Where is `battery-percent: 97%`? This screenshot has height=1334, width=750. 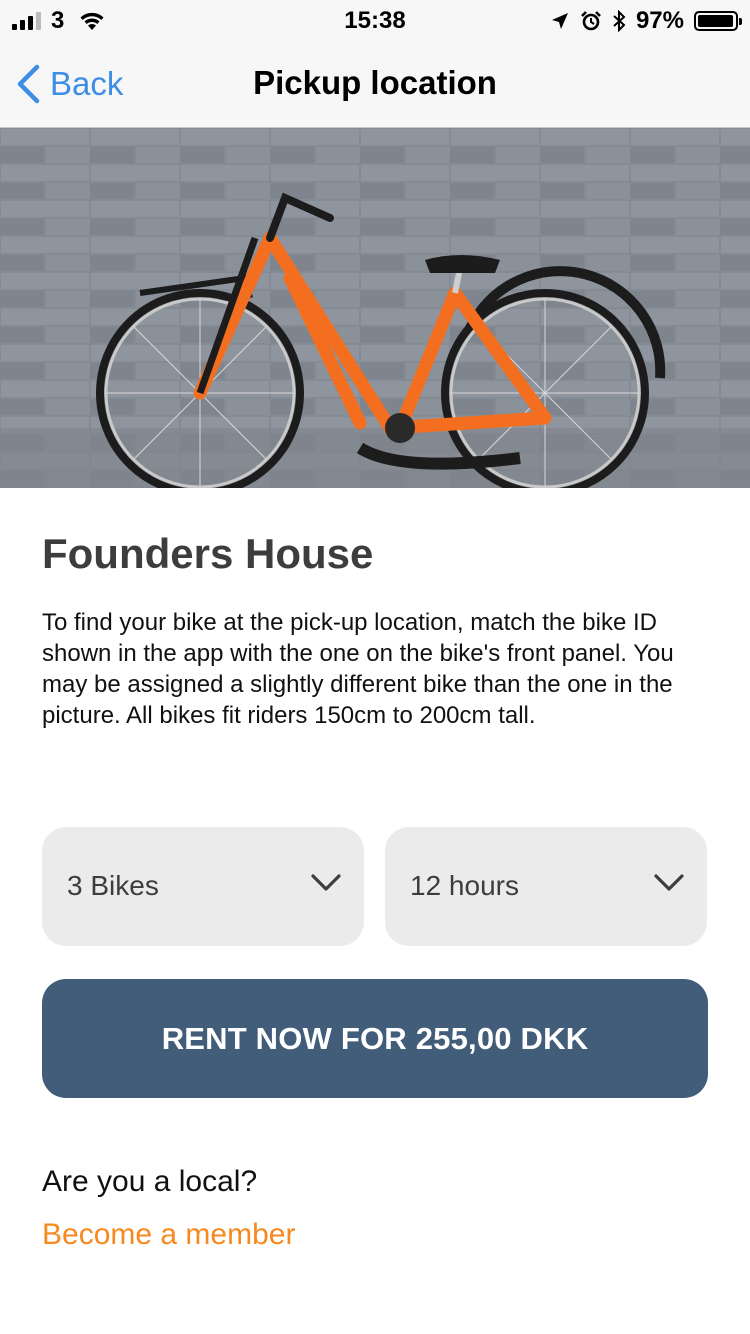 battery-percent: 97% is located at coordinates (659, 20).